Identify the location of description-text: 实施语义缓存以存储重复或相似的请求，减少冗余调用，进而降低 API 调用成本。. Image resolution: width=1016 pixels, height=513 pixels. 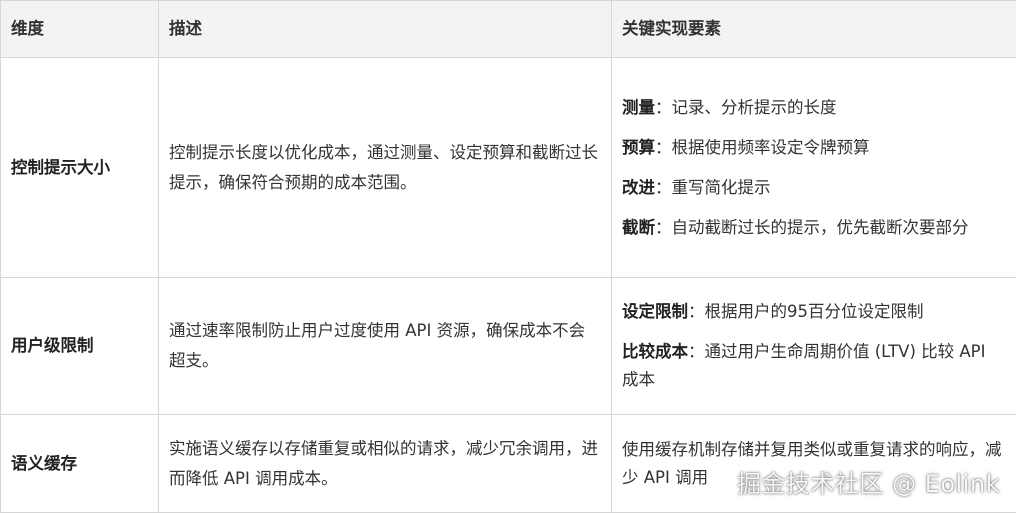
(383, 463).